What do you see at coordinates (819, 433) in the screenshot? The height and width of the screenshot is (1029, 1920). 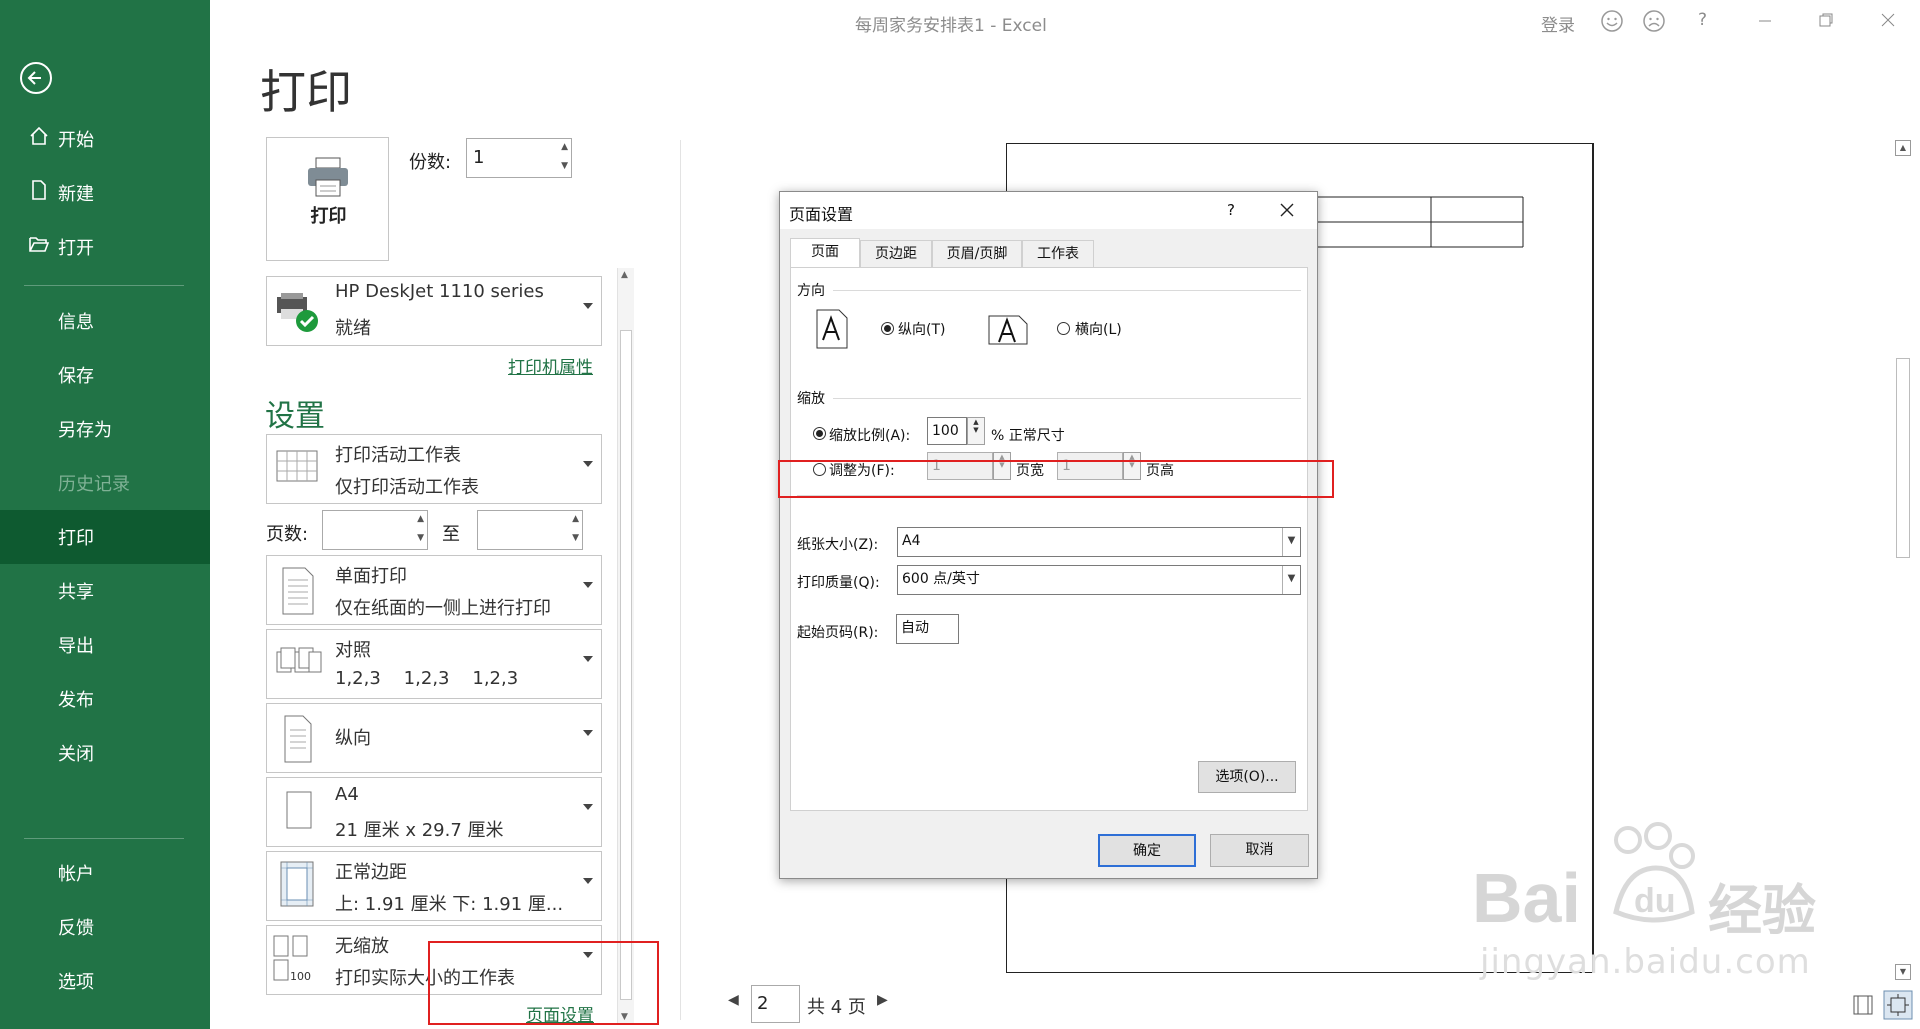 I see `adjust-to-radio` at bounding box center [819, 433].